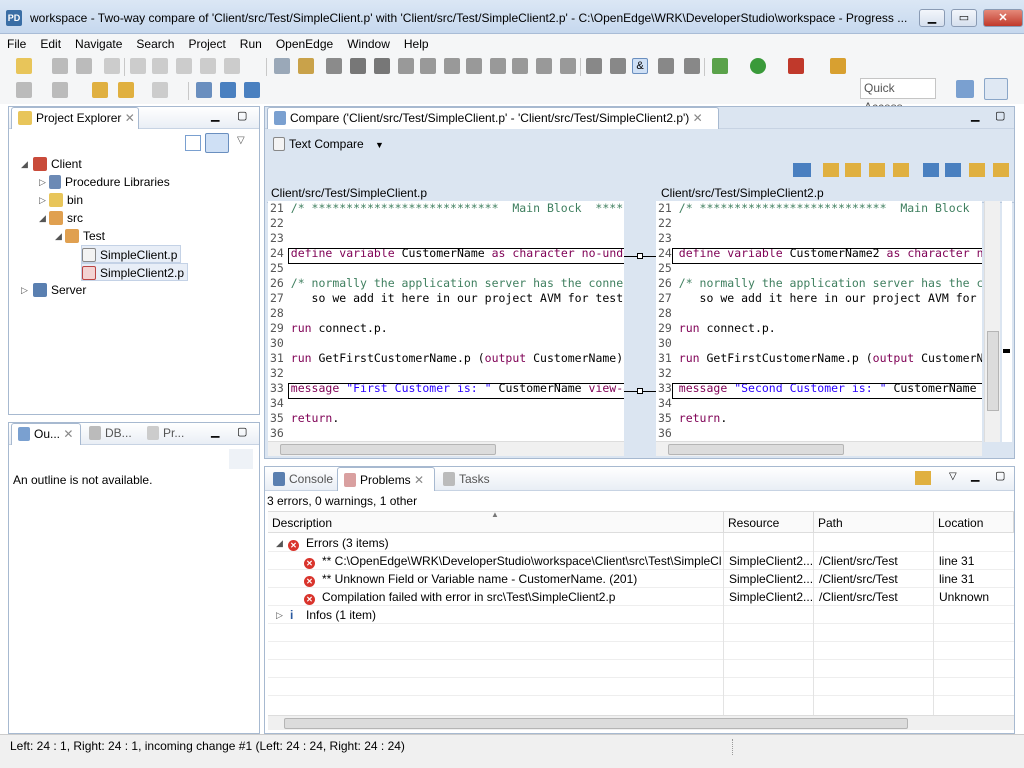  I want to click on step-over-icon, so click(232, 66).